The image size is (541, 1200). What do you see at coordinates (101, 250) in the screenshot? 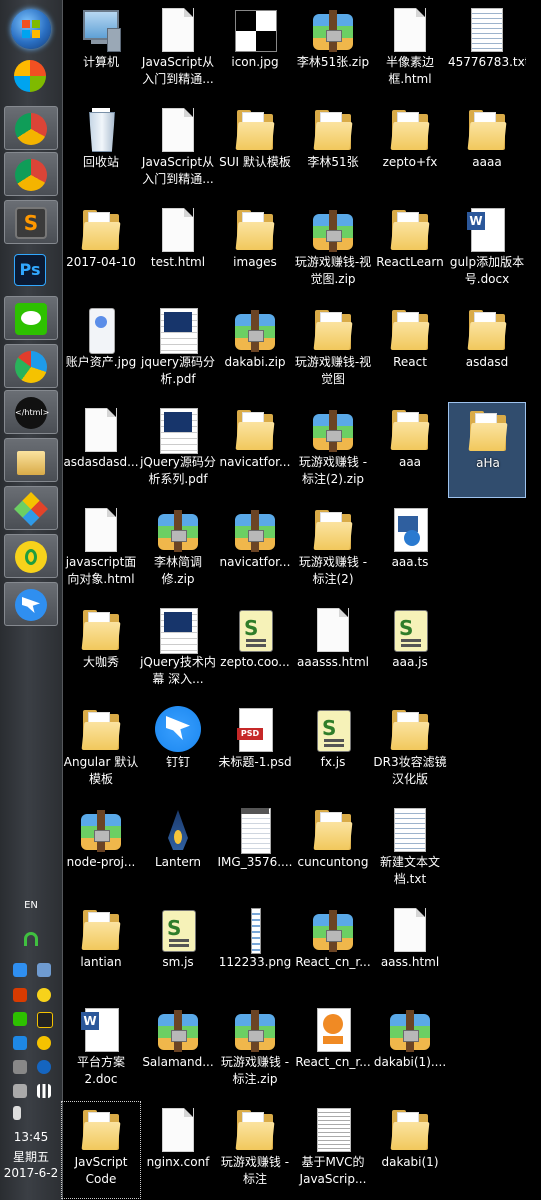
I see `desktop-item: 2017-04-10` at bounding box center [101, 250].